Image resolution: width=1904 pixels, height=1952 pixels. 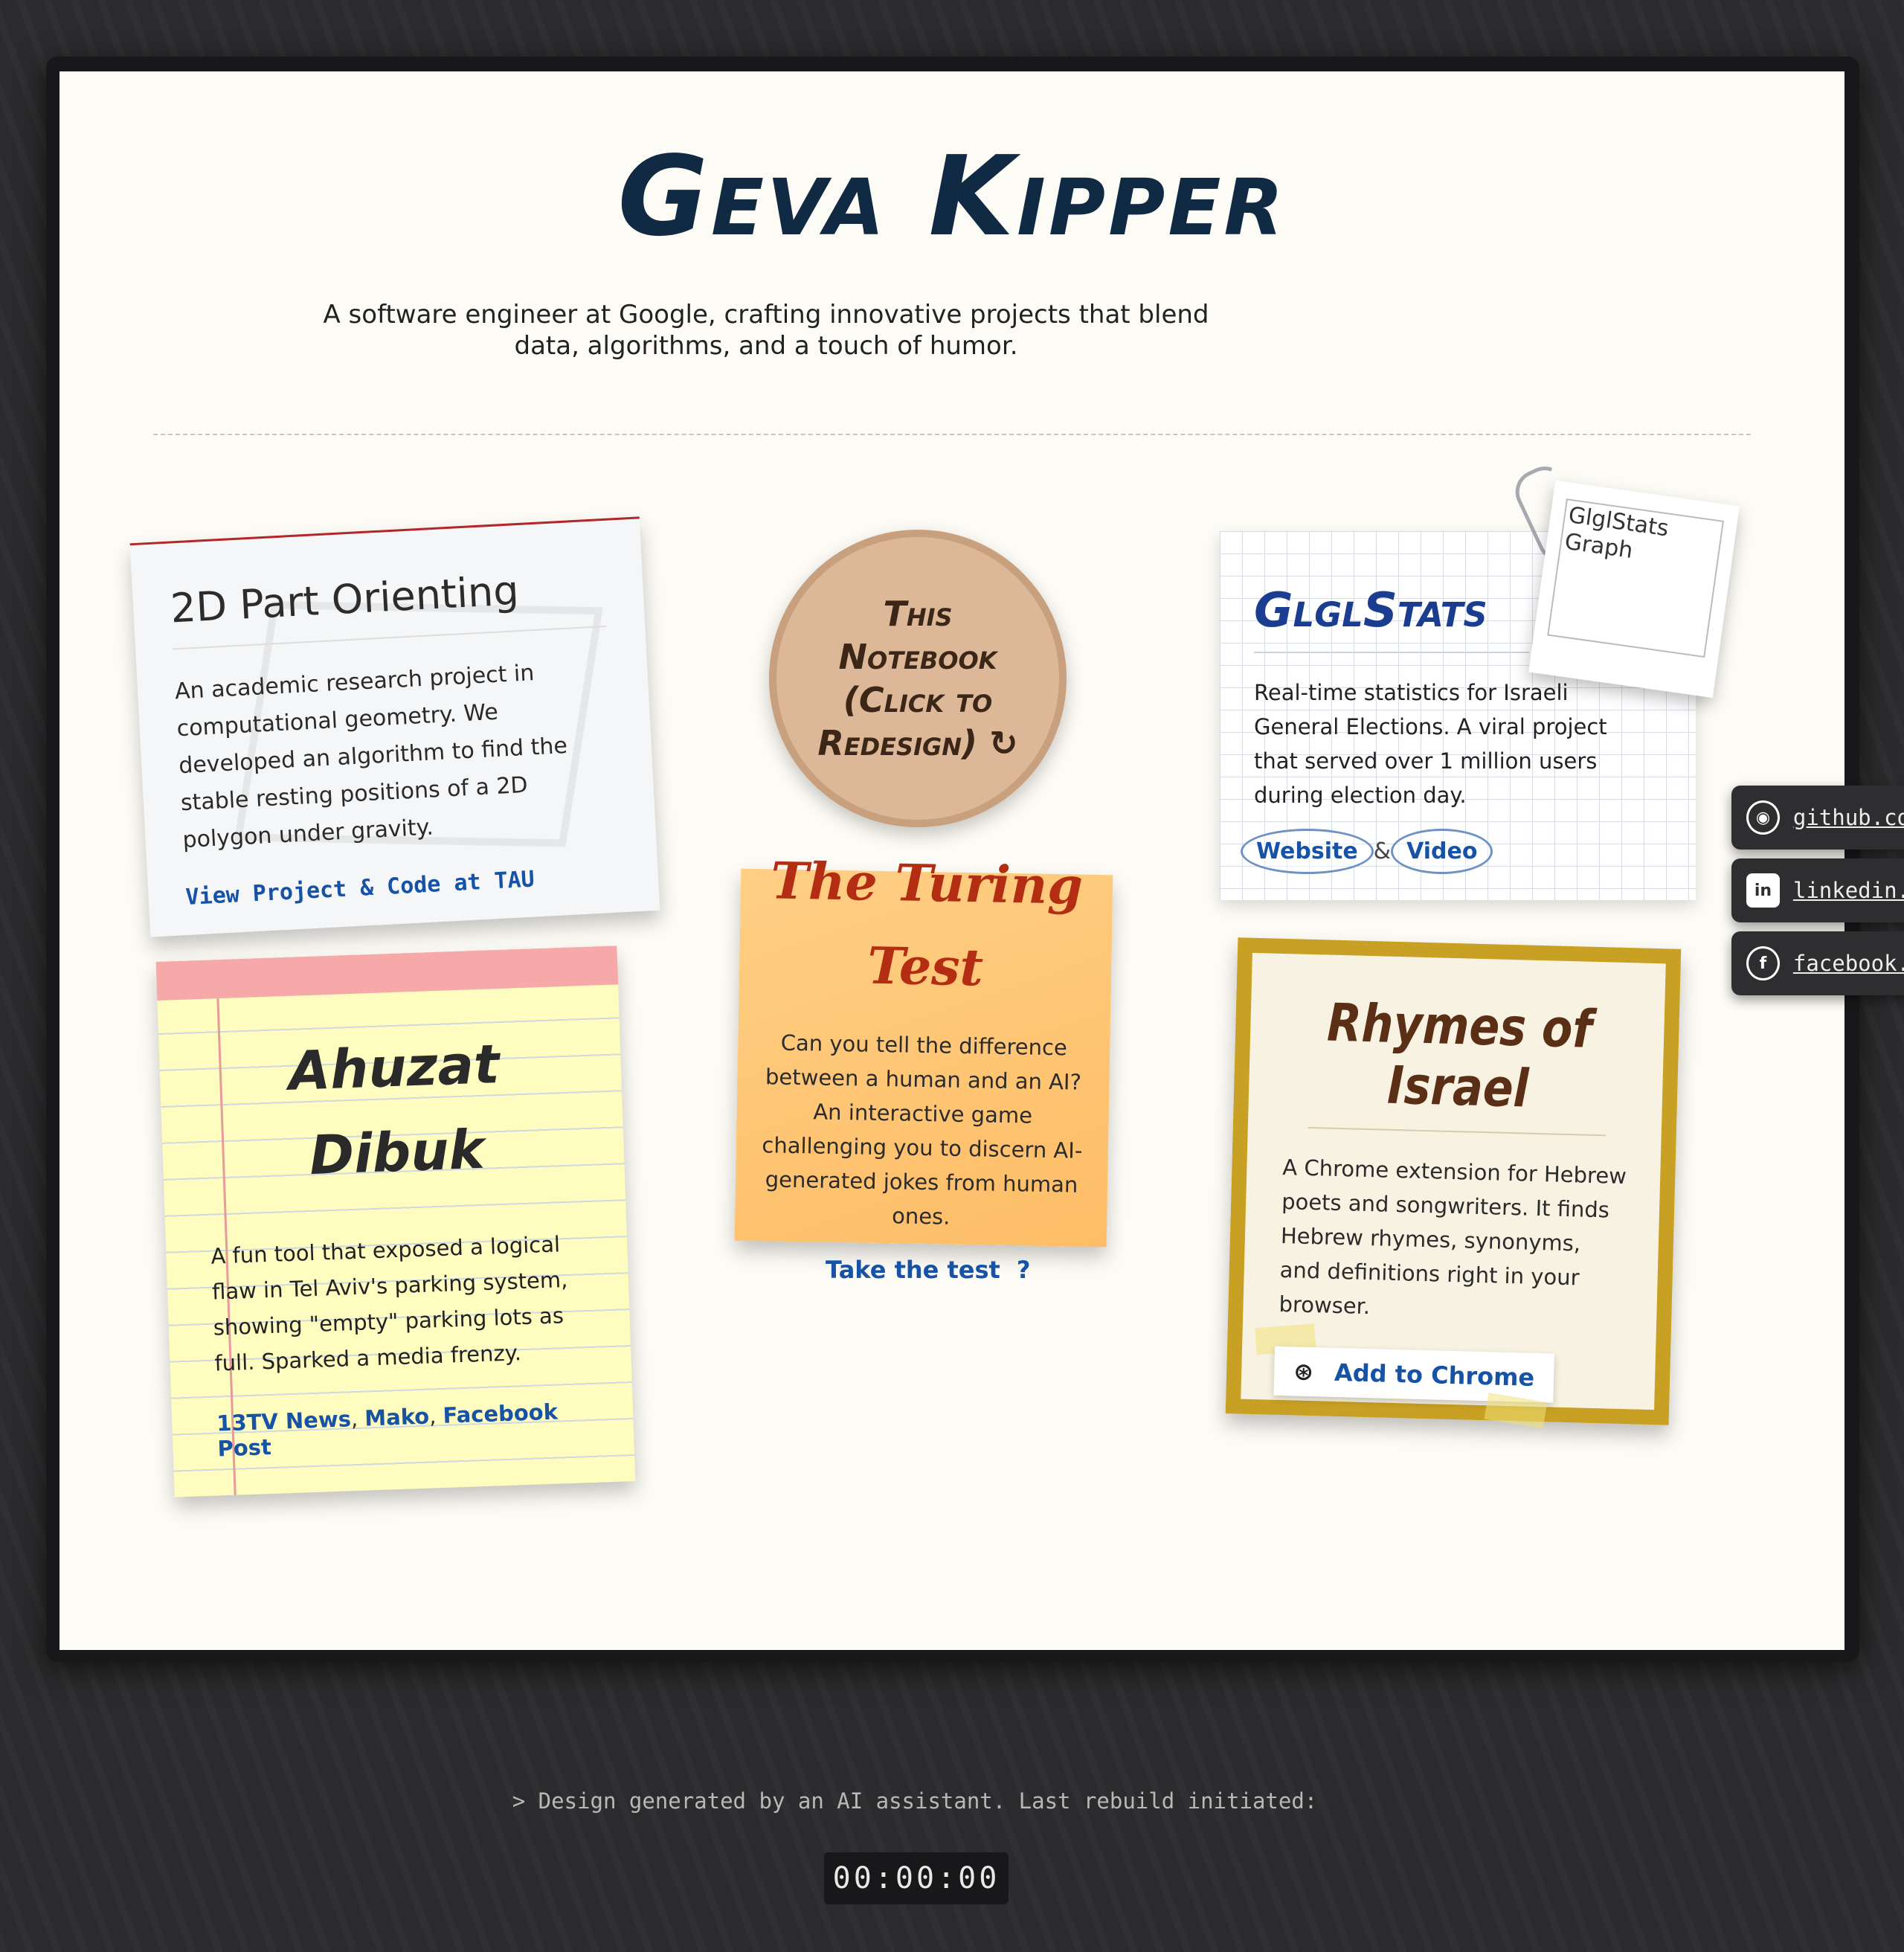 I want to click on linkedin-tab: in linkedin., so click(x=1817, y=890).